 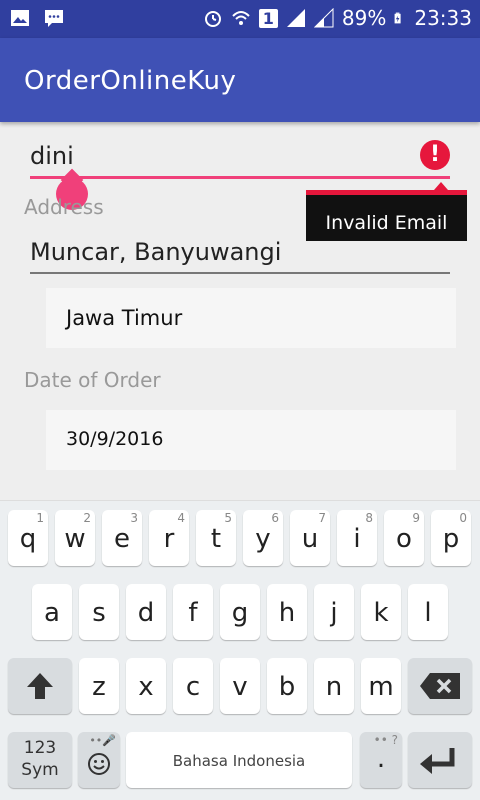 What do you see at coordinates (130, 81) in the screenshot?
I see `app-title: OrderOnlineKuy` at bounding box center [130, 81].